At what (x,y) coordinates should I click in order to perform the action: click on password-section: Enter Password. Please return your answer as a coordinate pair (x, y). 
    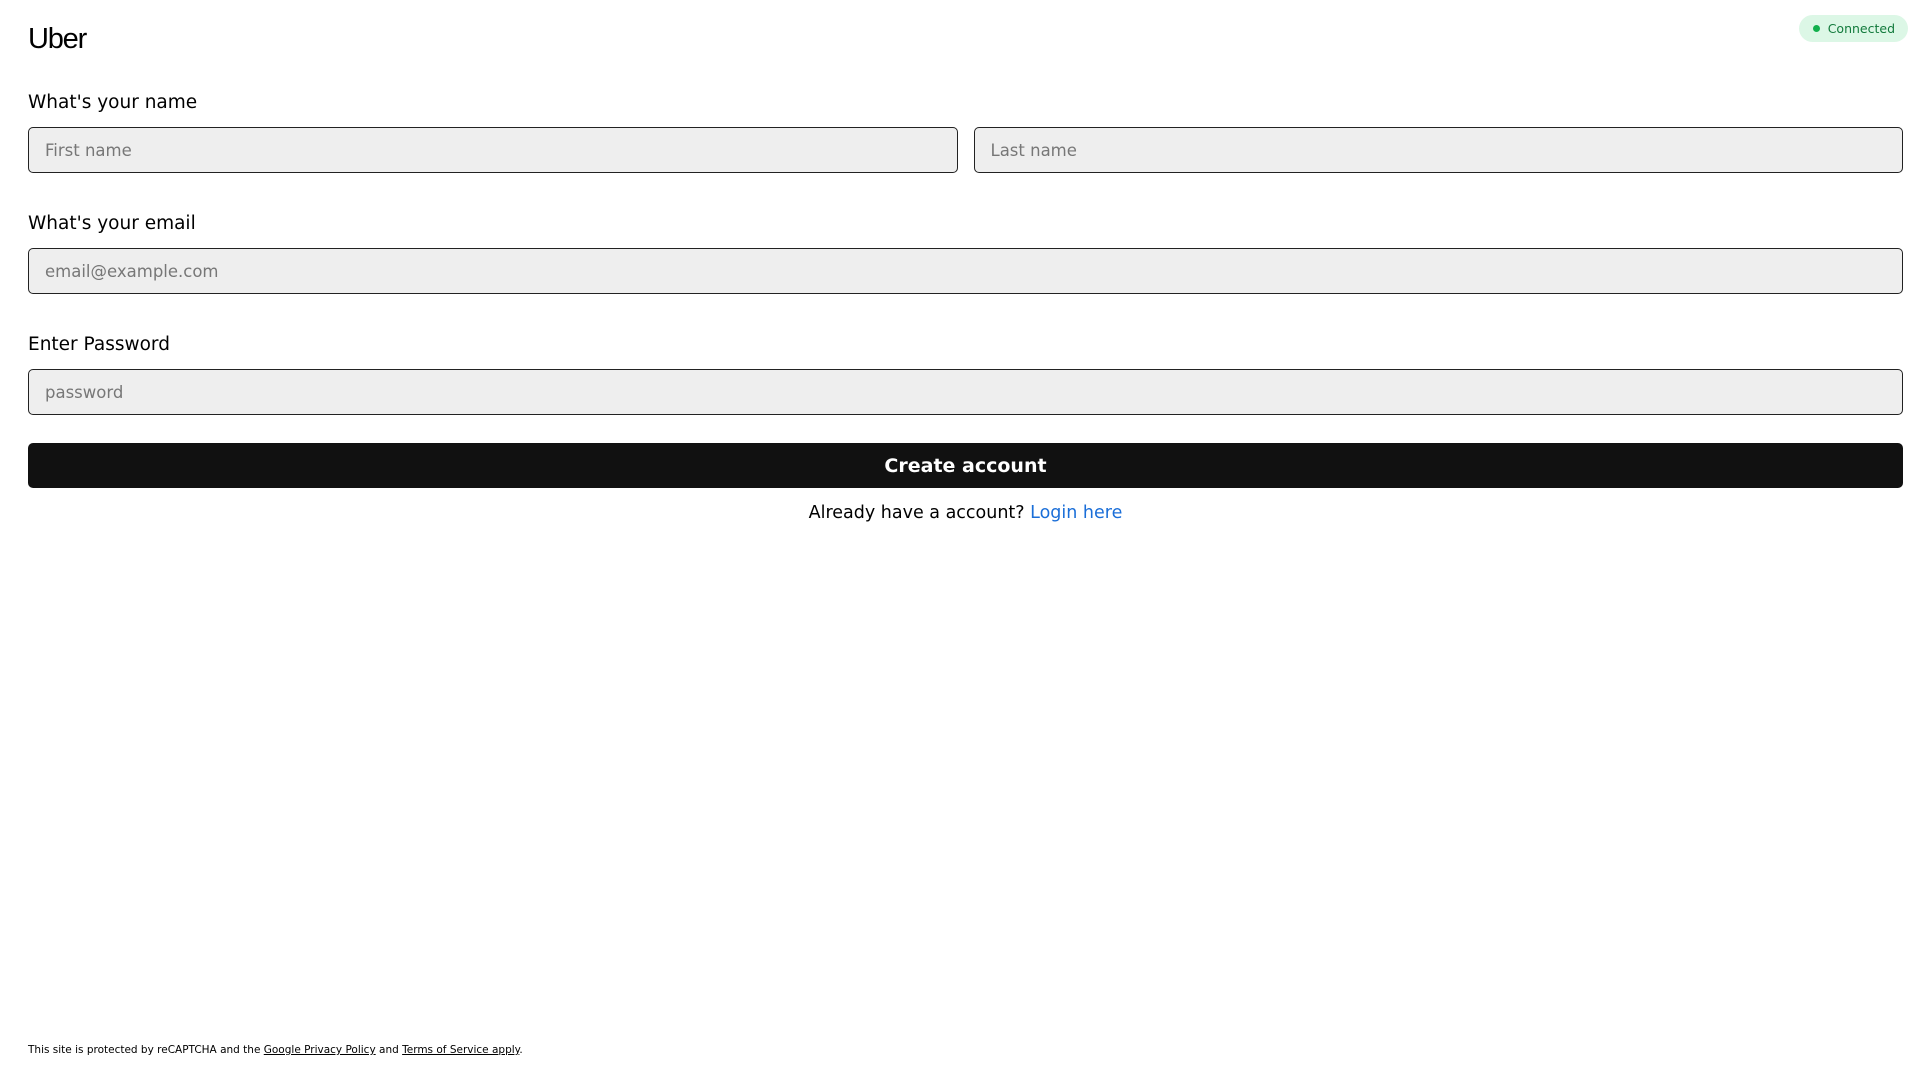
    Looking at the image, I should click on (965, 374).